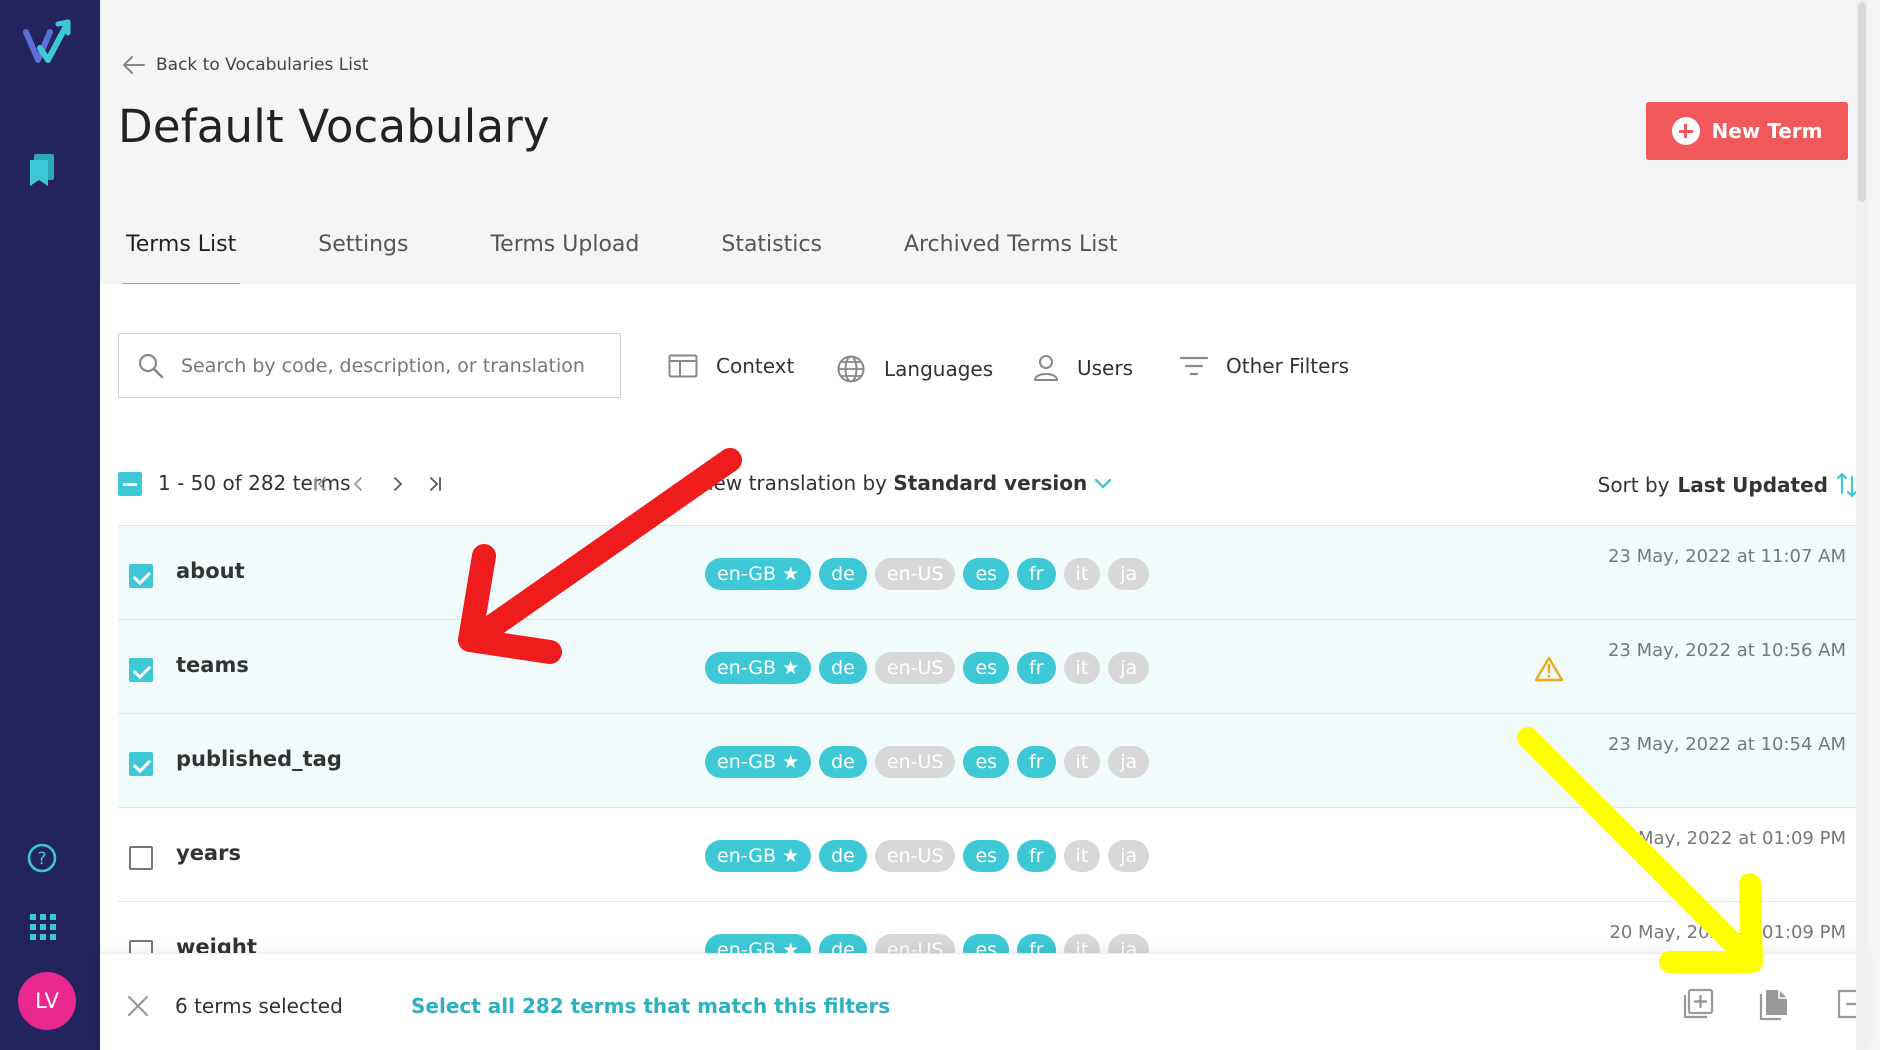 This screenshot has width=1880, height=1050. Describe the element at coordinates (1742, 838) in the screenshot. I see `updated-date: May, 2022 at 01:09 PM` at that location.